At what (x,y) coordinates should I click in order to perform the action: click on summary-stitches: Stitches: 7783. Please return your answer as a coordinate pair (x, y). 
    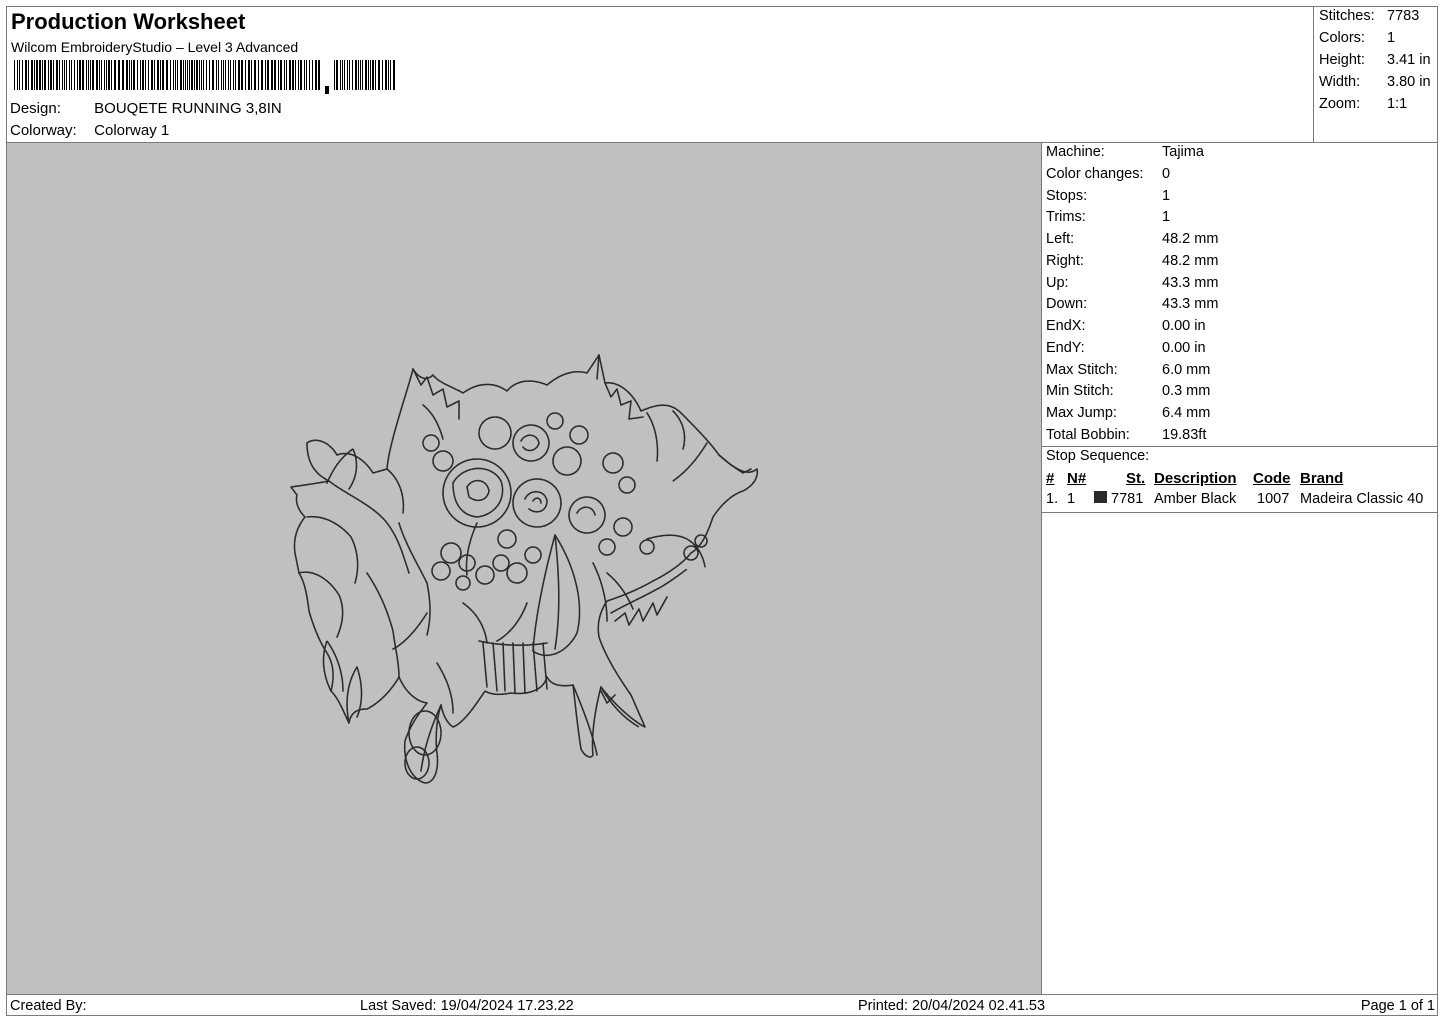
    Looking at the image, I should click on (1369, 16).